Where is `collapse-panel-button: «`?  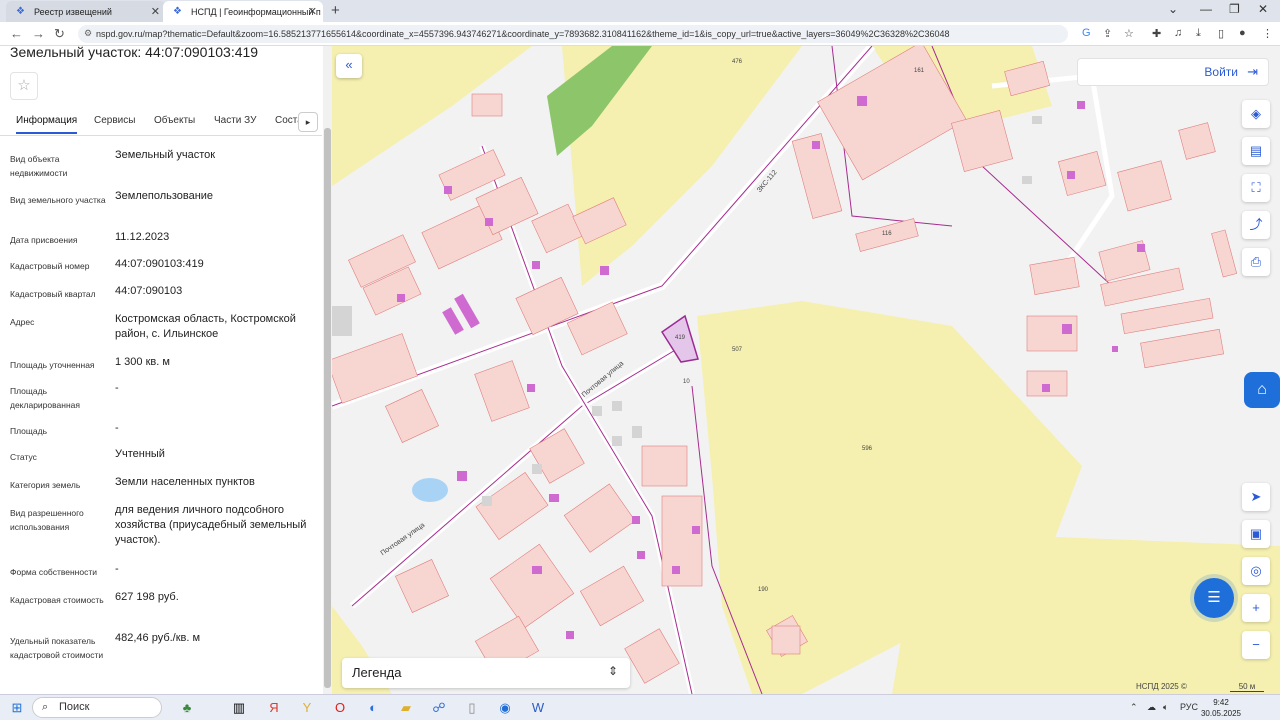 collapse-panel-button: « is located at coordinates (349, 66).